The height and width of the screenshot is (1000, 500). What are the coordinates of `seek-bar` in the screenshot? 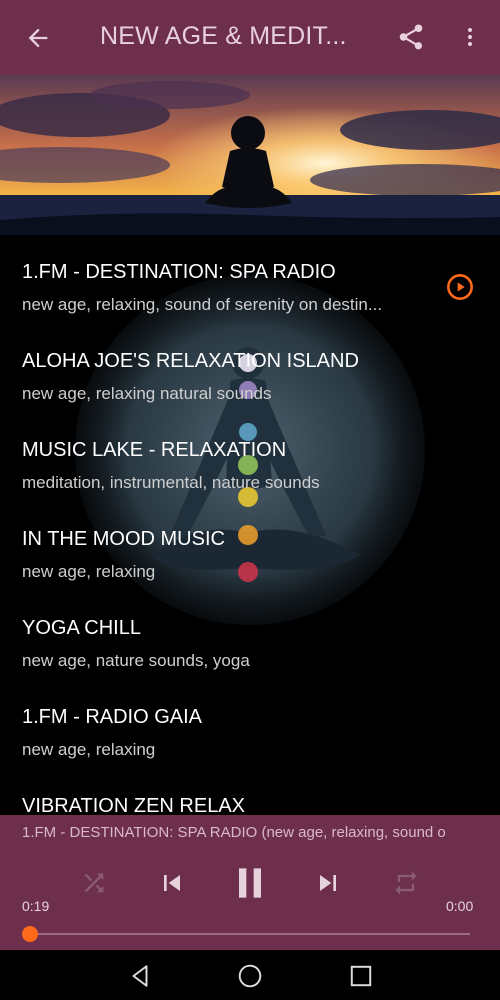 It's located at (249, 934).